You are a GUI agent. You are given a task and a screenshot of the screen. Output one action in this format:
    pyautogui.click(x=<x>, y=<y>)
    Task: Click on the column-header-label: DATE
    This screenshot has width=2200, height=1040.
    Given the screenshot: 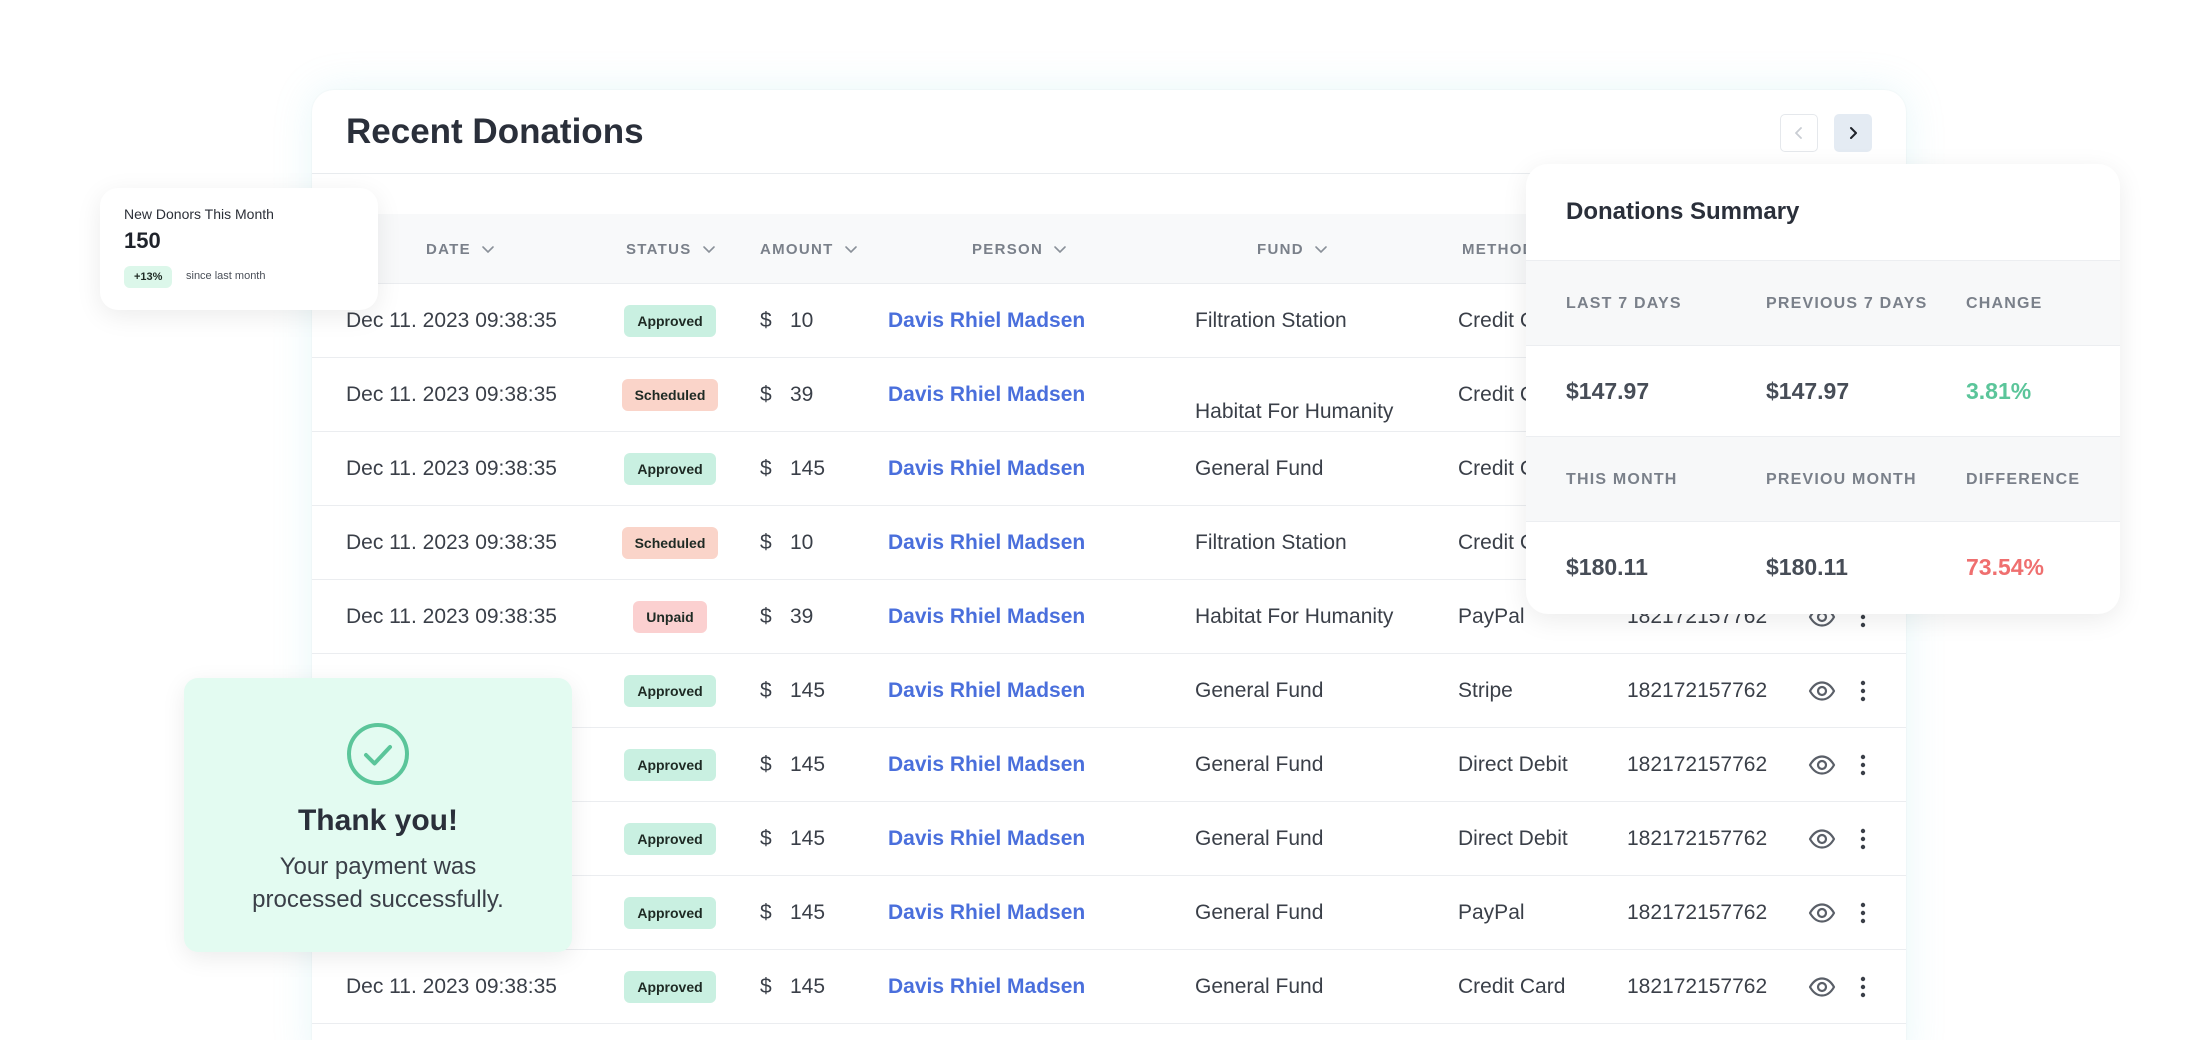 What is the action you would take?
    pyautogui.click(x=448, y=249)
    